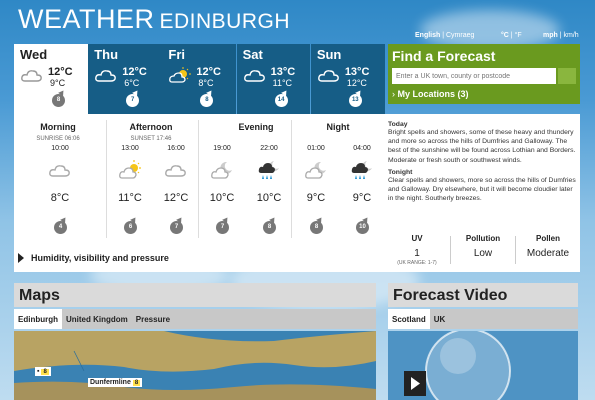  Describe the element at coordinates (269, 148) in the screenshot. I see `slot-time: 22:00` at that location.